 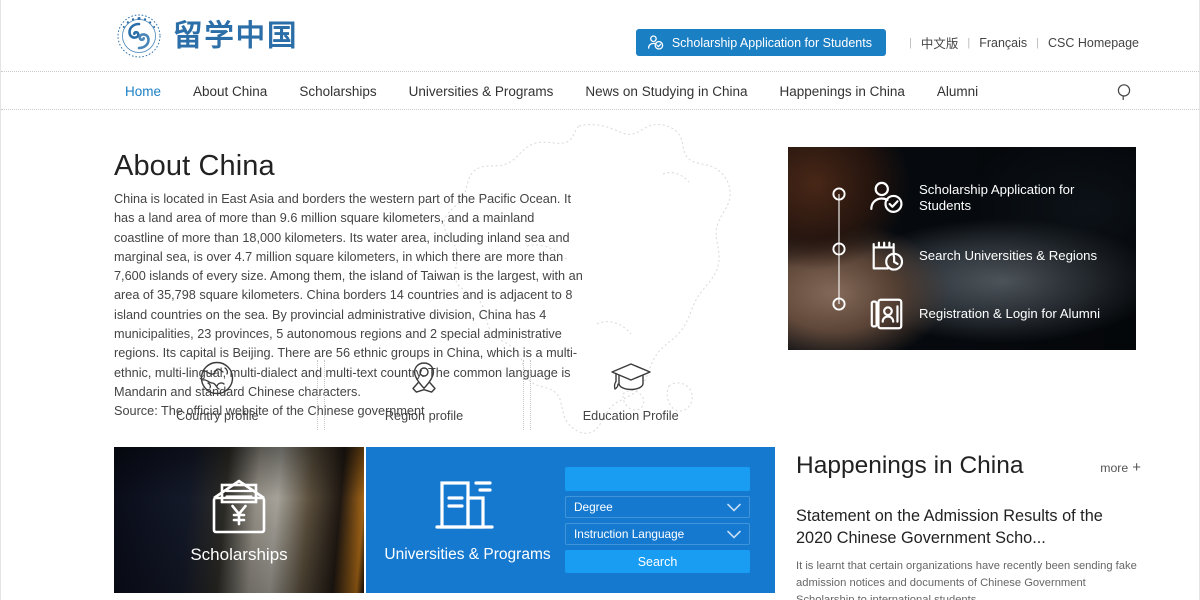 I want to click on id-card-icon, so click(x=886, y=314).